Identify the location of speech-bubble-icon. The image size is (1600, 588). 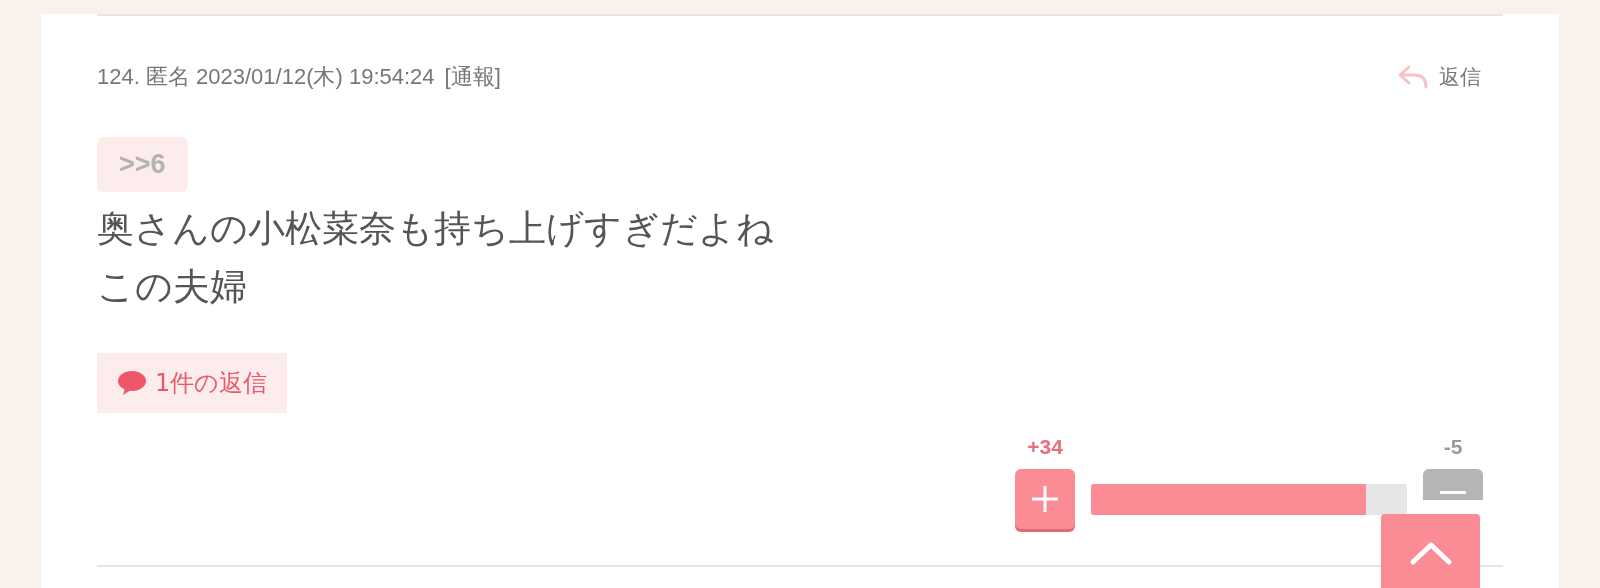
(132, 383).